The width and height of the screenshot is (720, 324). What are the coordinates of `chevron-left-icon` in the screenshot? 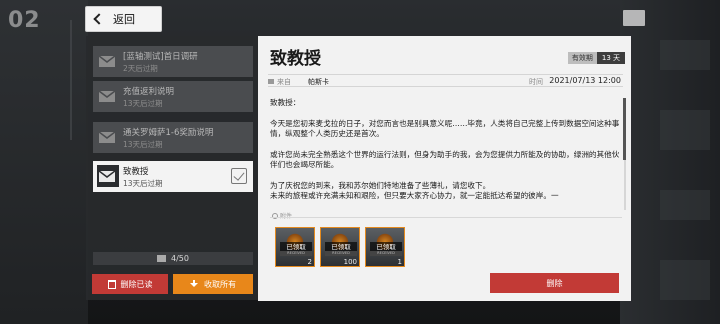 It's located at (99, 19).